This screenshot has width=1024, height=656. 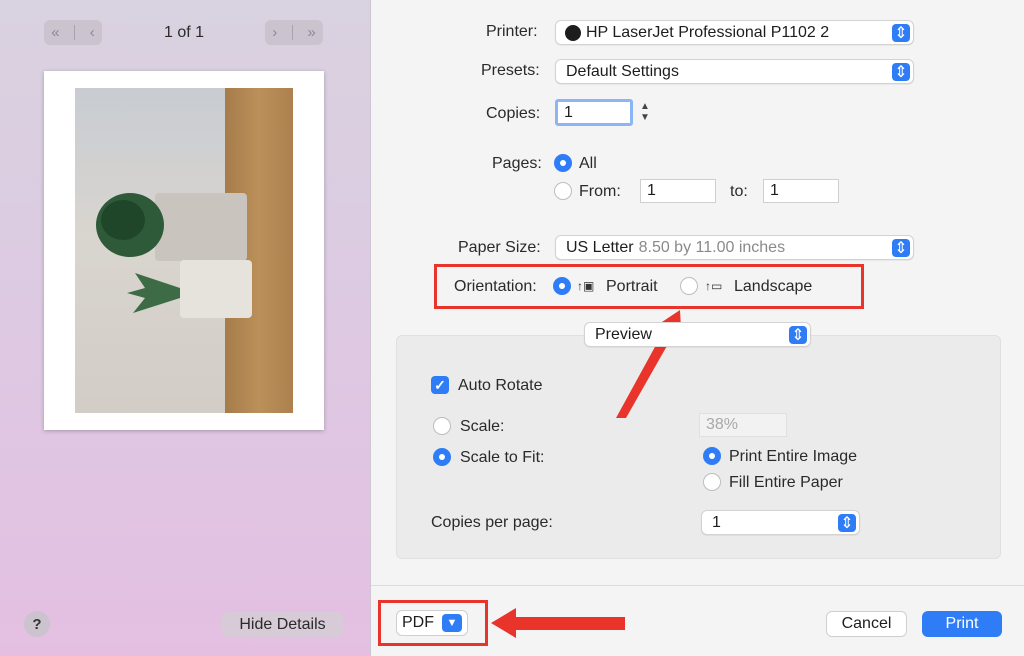 I want to click on annotation-arrows, so click(x=586, y=474).